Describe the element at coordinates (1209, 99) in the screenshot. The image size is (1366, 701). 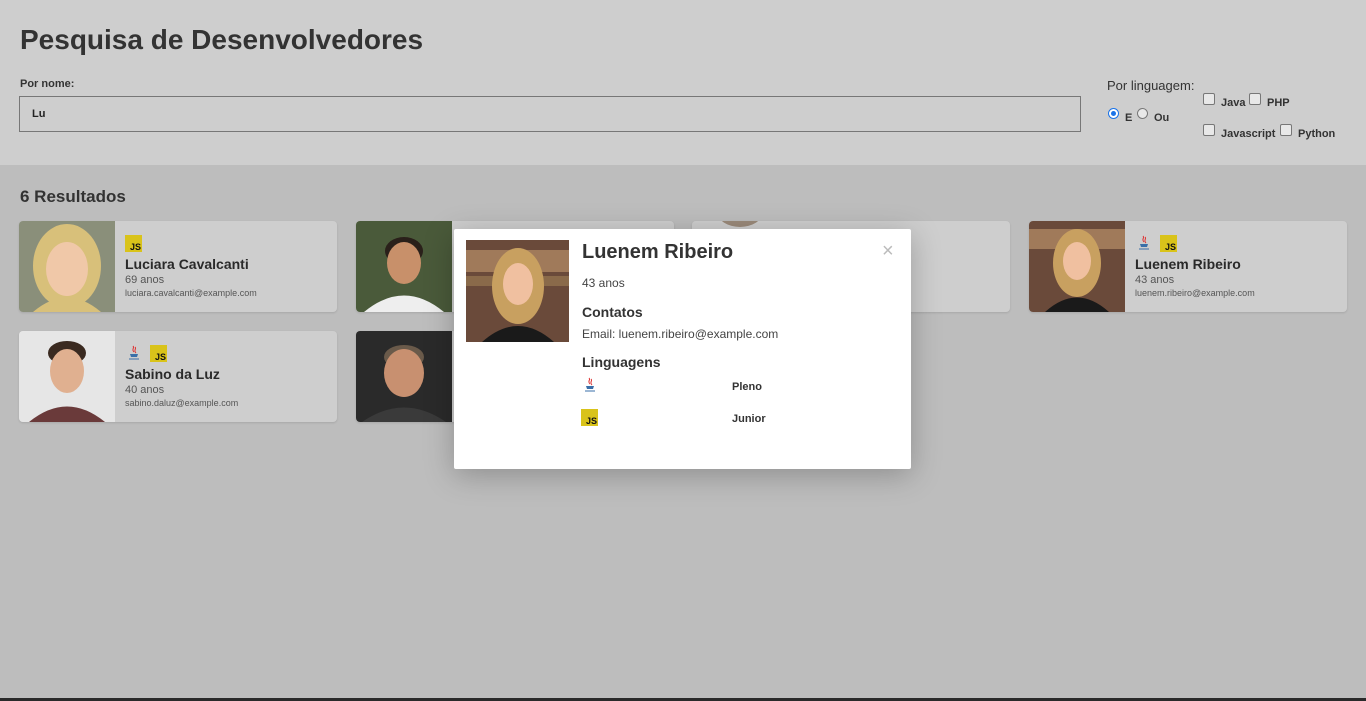
I see `java-checkbox` at that location.